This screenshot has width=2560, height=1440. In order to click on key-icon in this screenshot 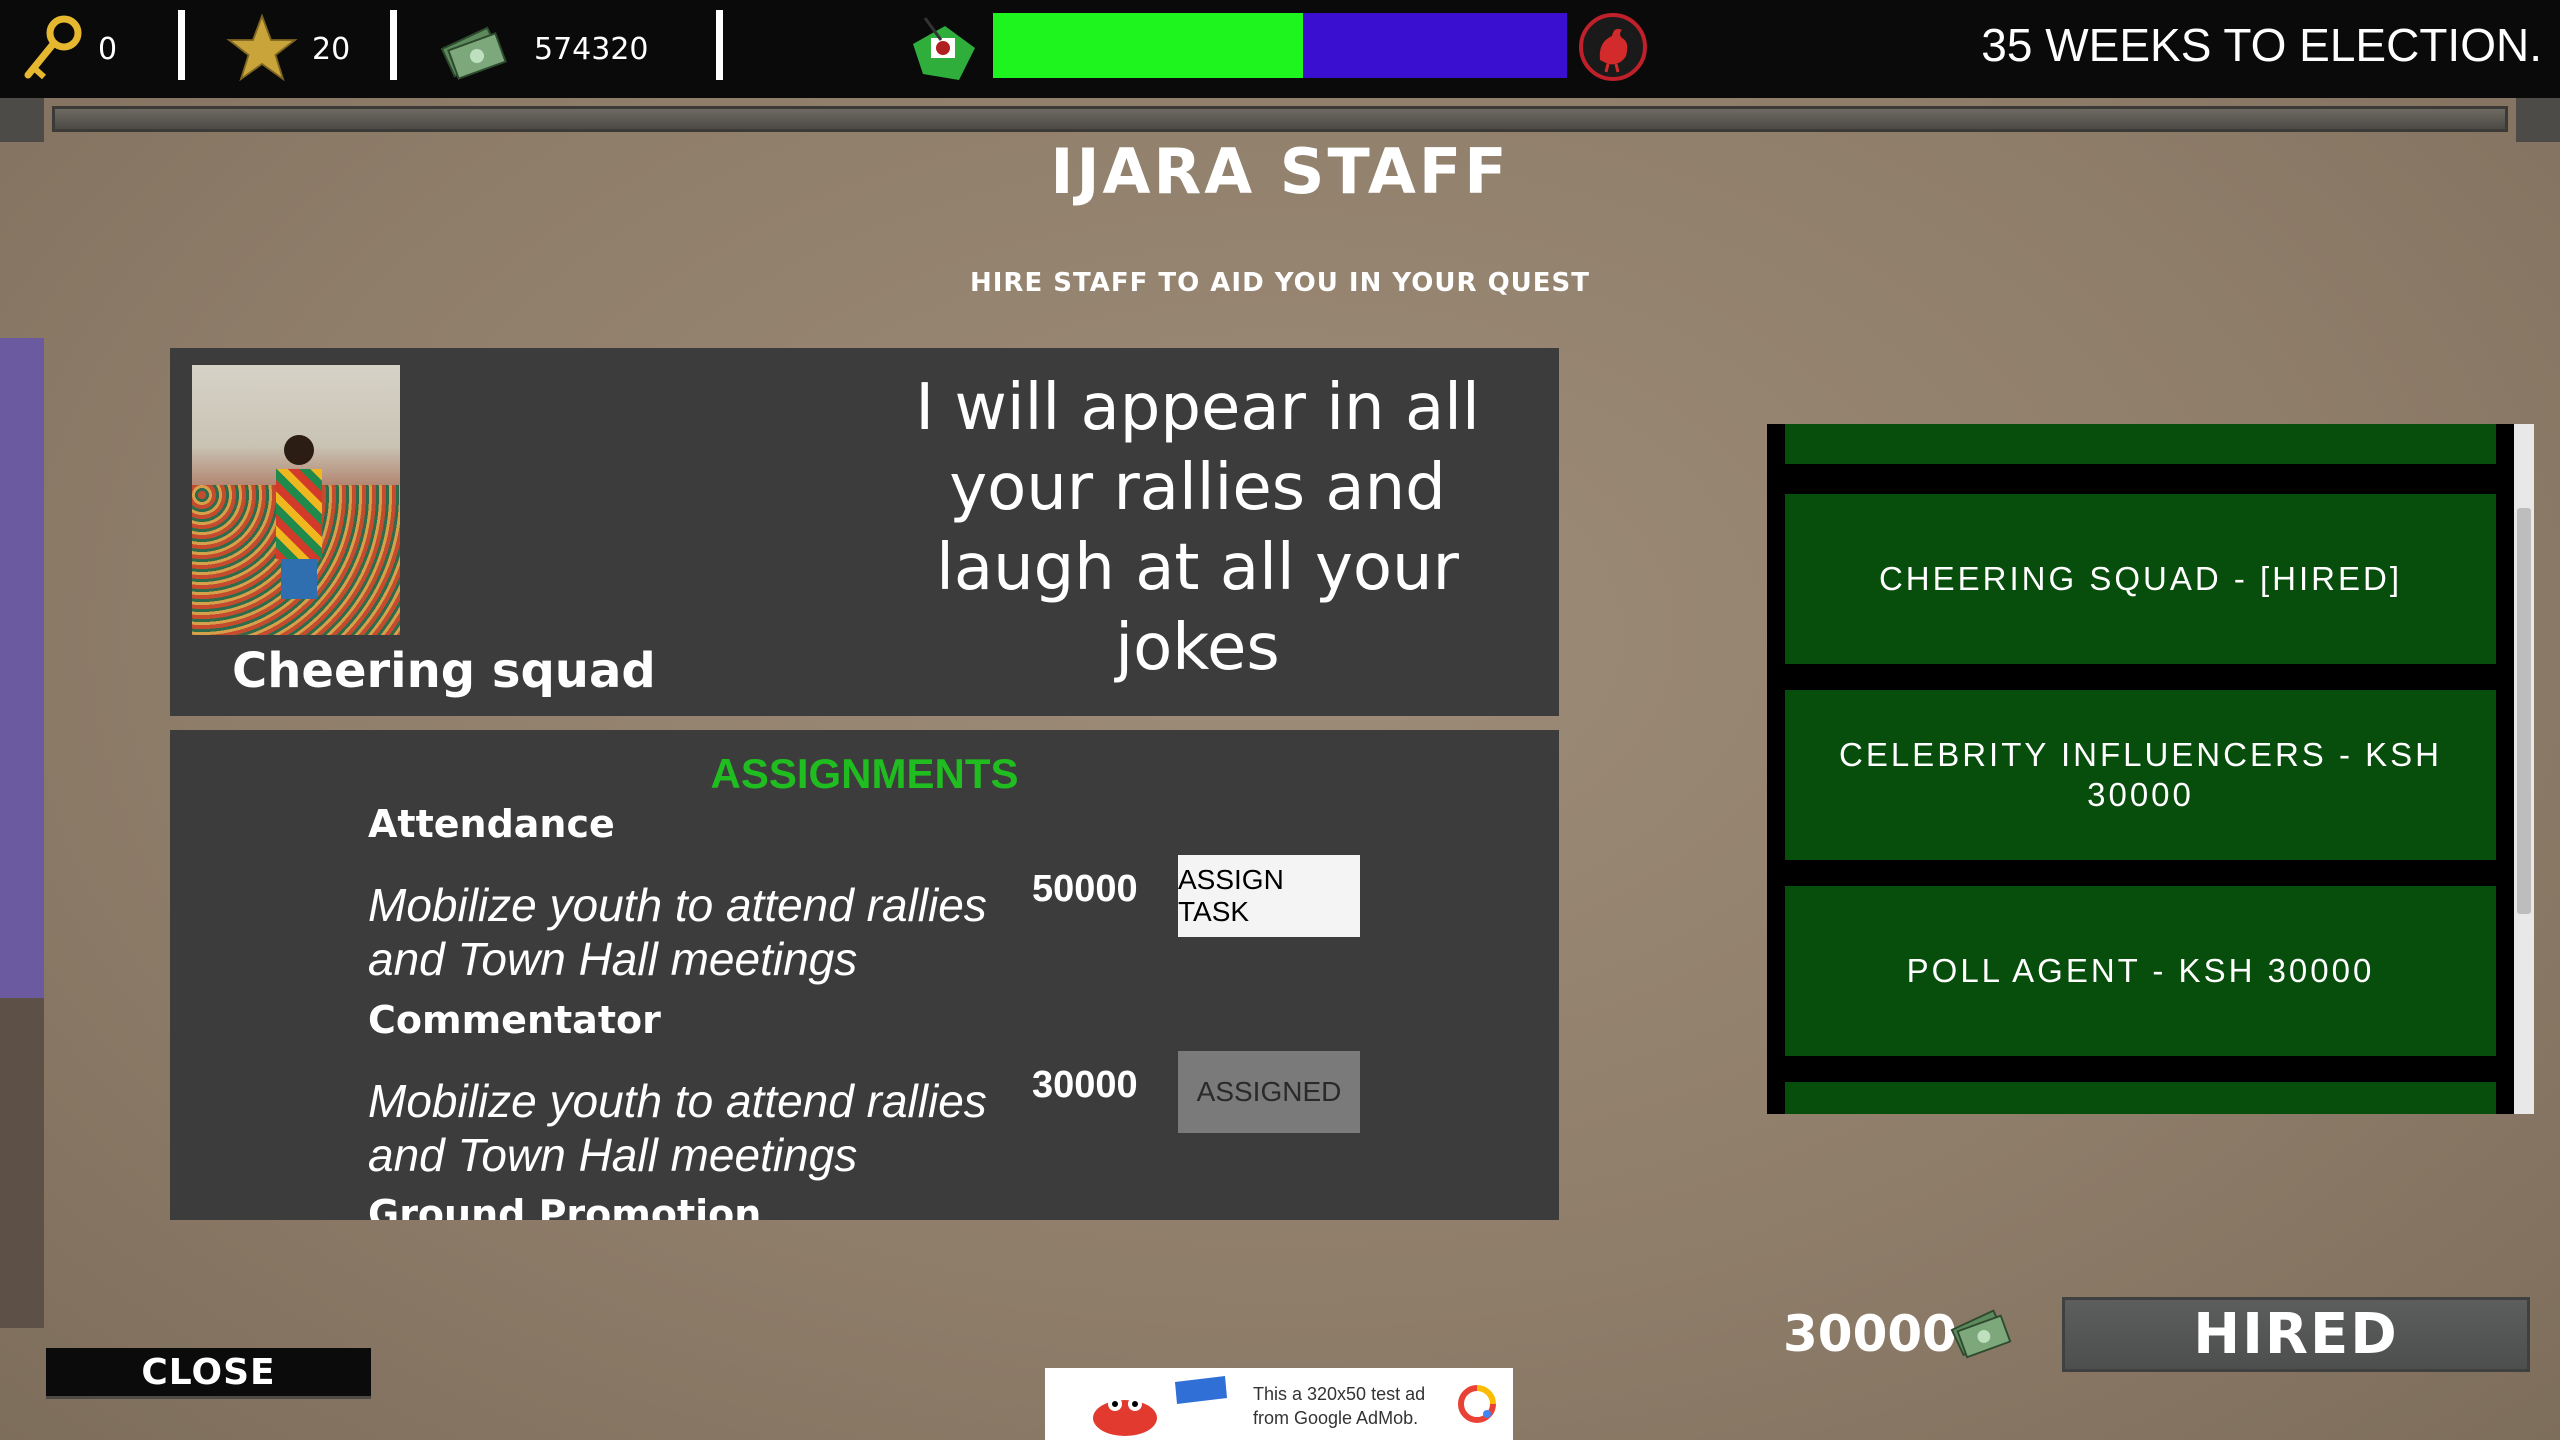, I will do `click(53, 47)`.